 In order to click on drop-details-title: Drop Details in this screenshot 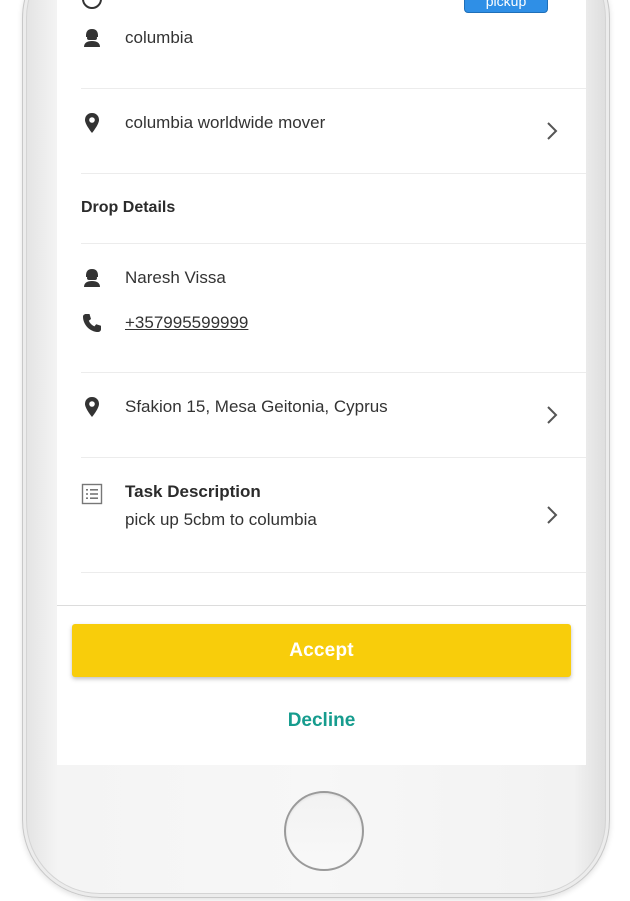, I will do `click(128, 207)`.